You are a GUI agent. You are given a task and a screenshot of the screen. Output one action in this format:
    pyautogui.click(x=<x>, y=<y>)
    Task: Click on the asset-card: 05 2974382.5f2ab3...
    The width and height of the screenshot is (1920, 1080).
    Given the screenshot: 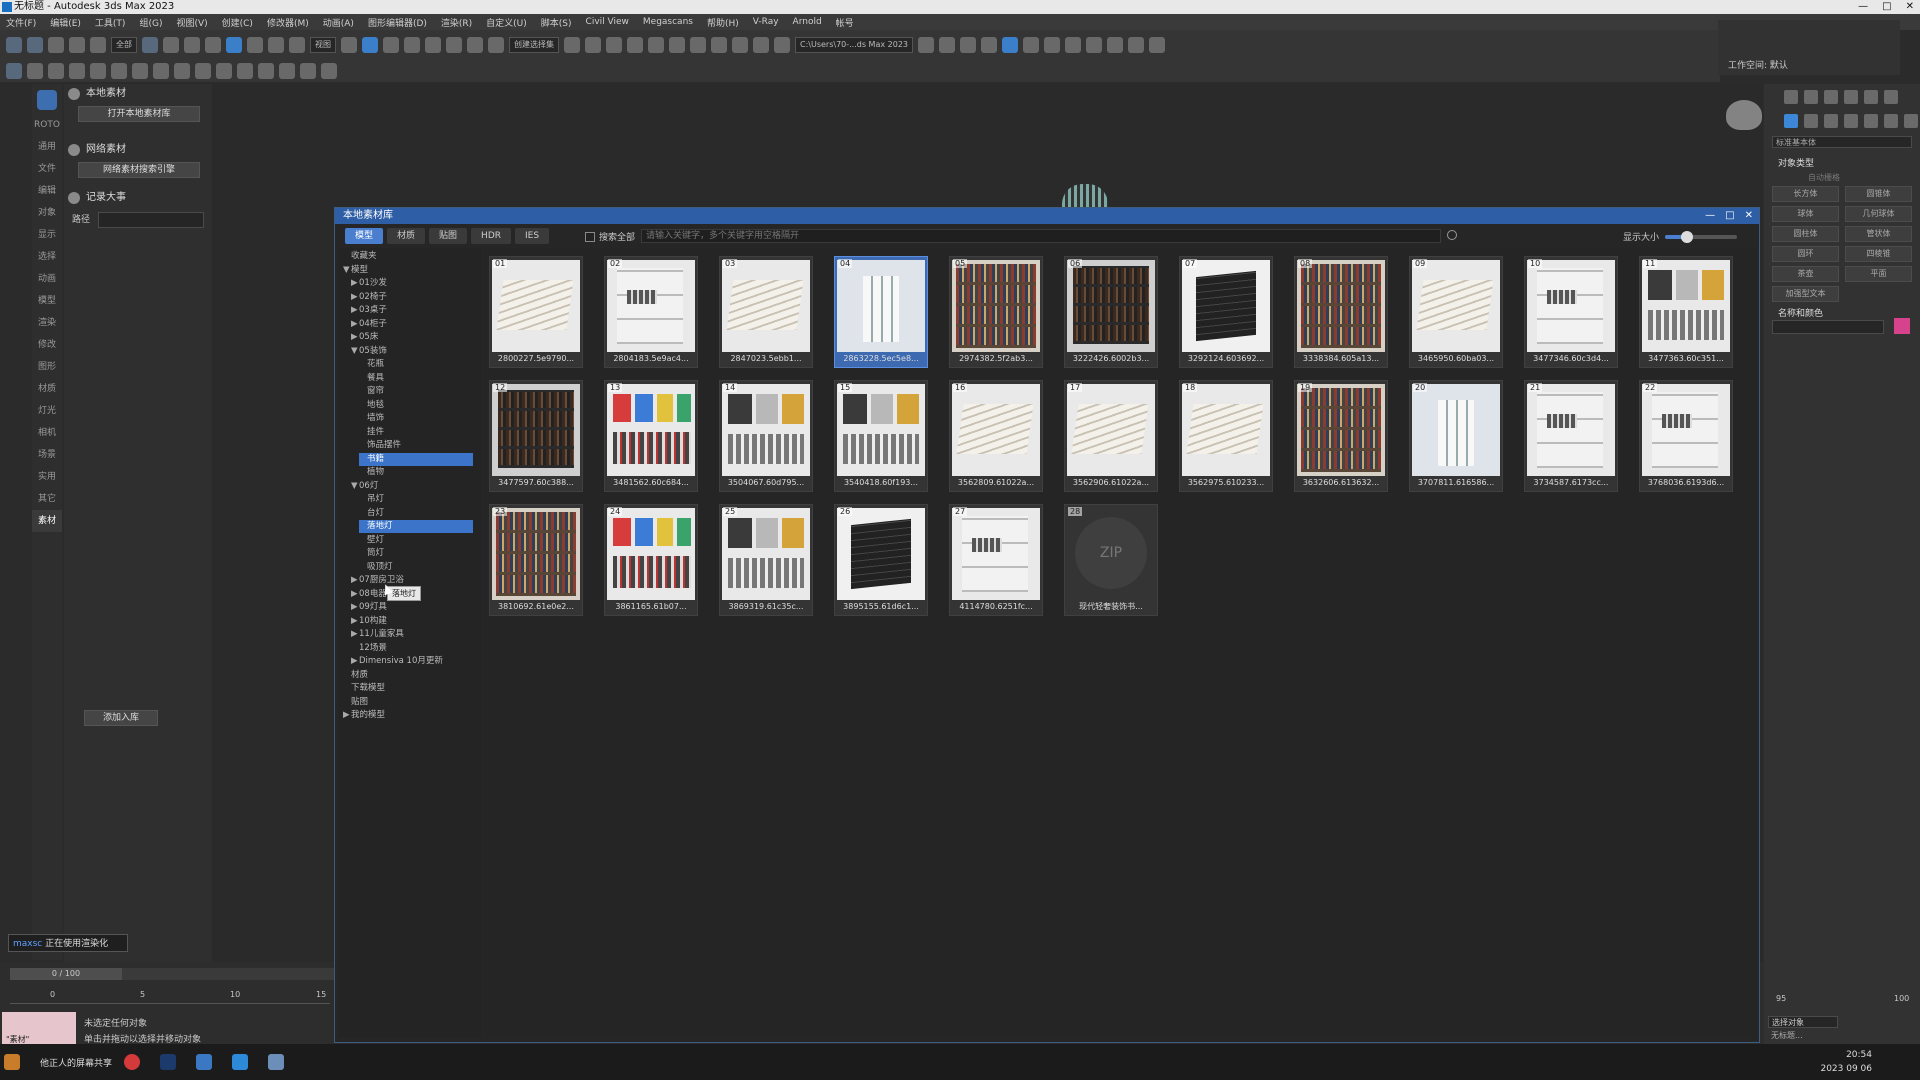 What is the action you would take?
    pyautogui.click(x=996, y=312)
    